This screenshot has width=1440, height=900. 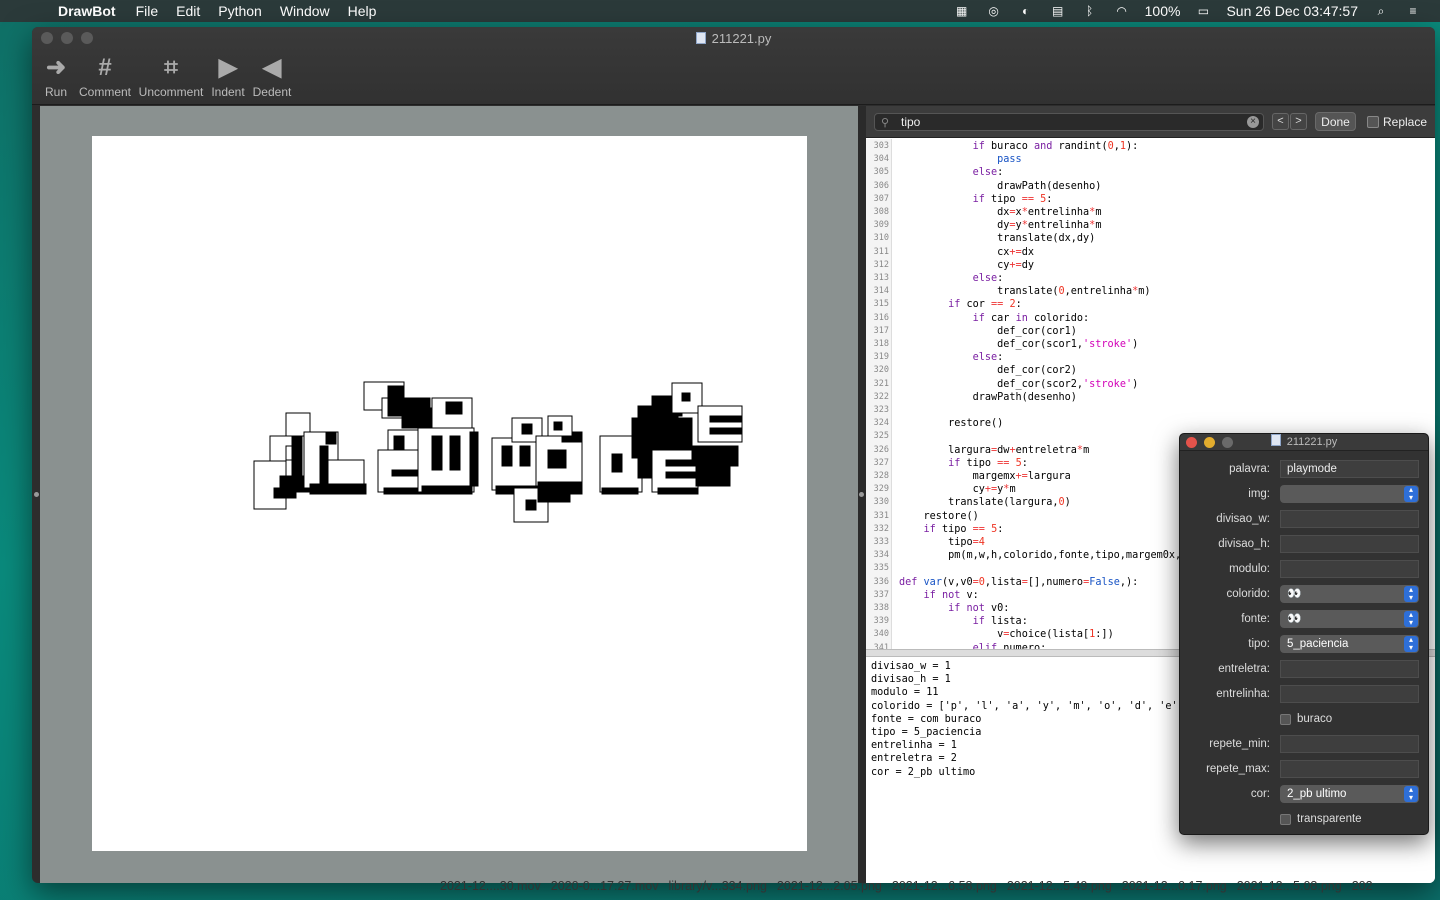 What do you see at coordinates (1335, 121) in the screenshot?
I see `done-button: Done` at bounding box center [1335, 121].